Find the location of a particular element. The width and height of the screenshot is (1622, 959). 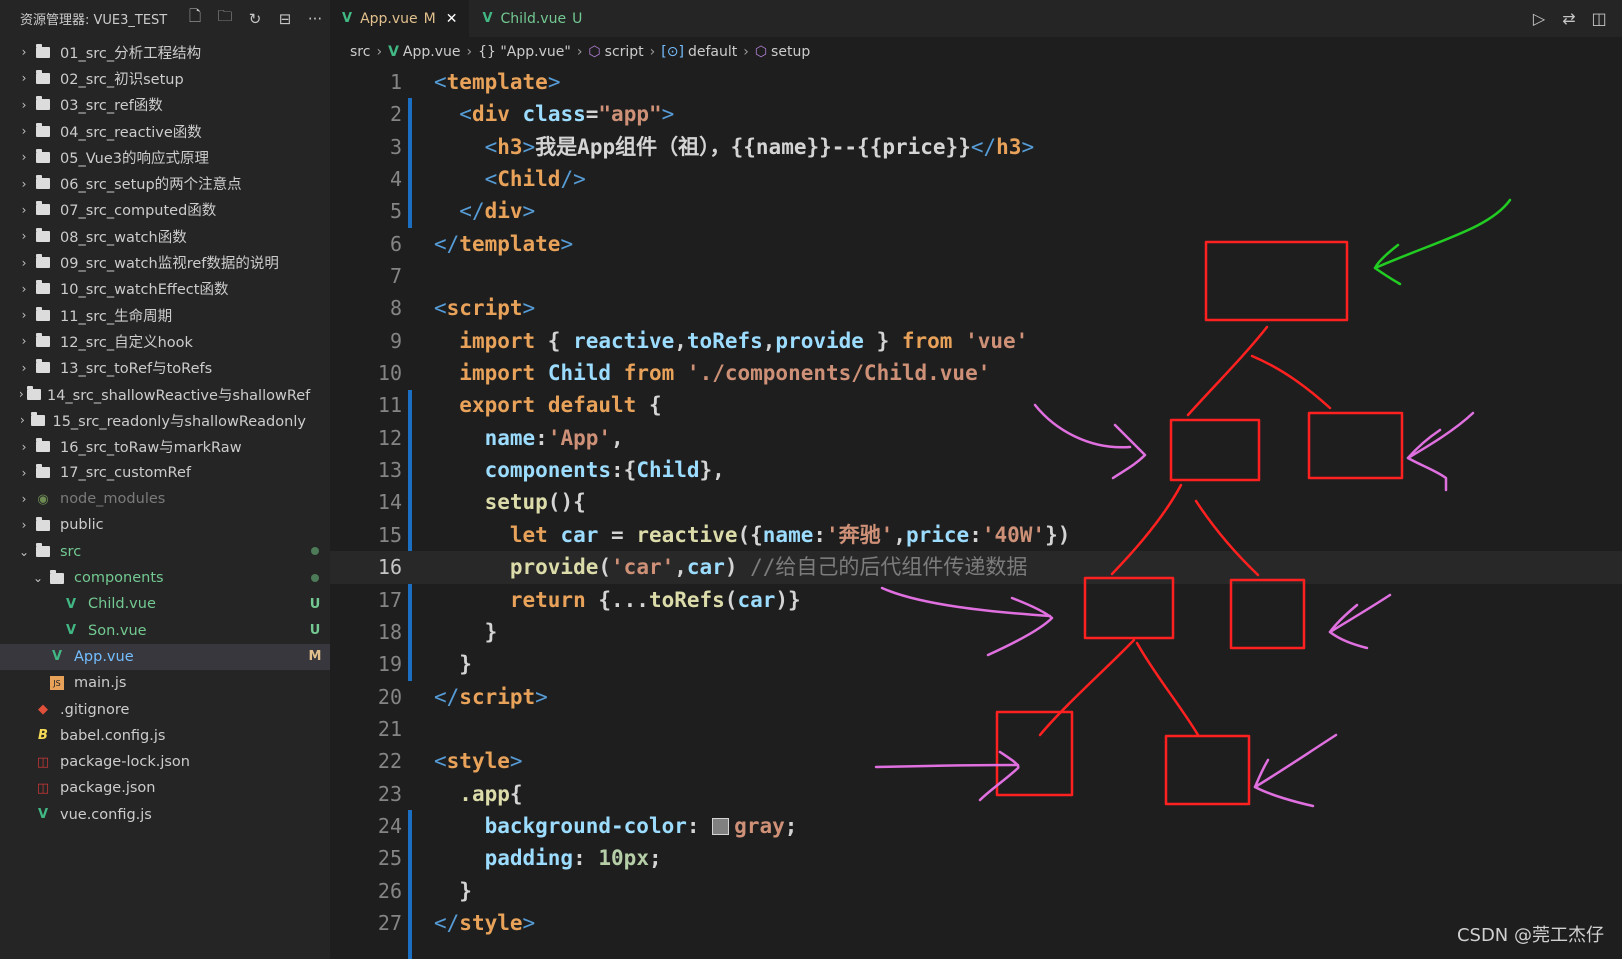

line-number: 14 is located at coordinates (389, 502).